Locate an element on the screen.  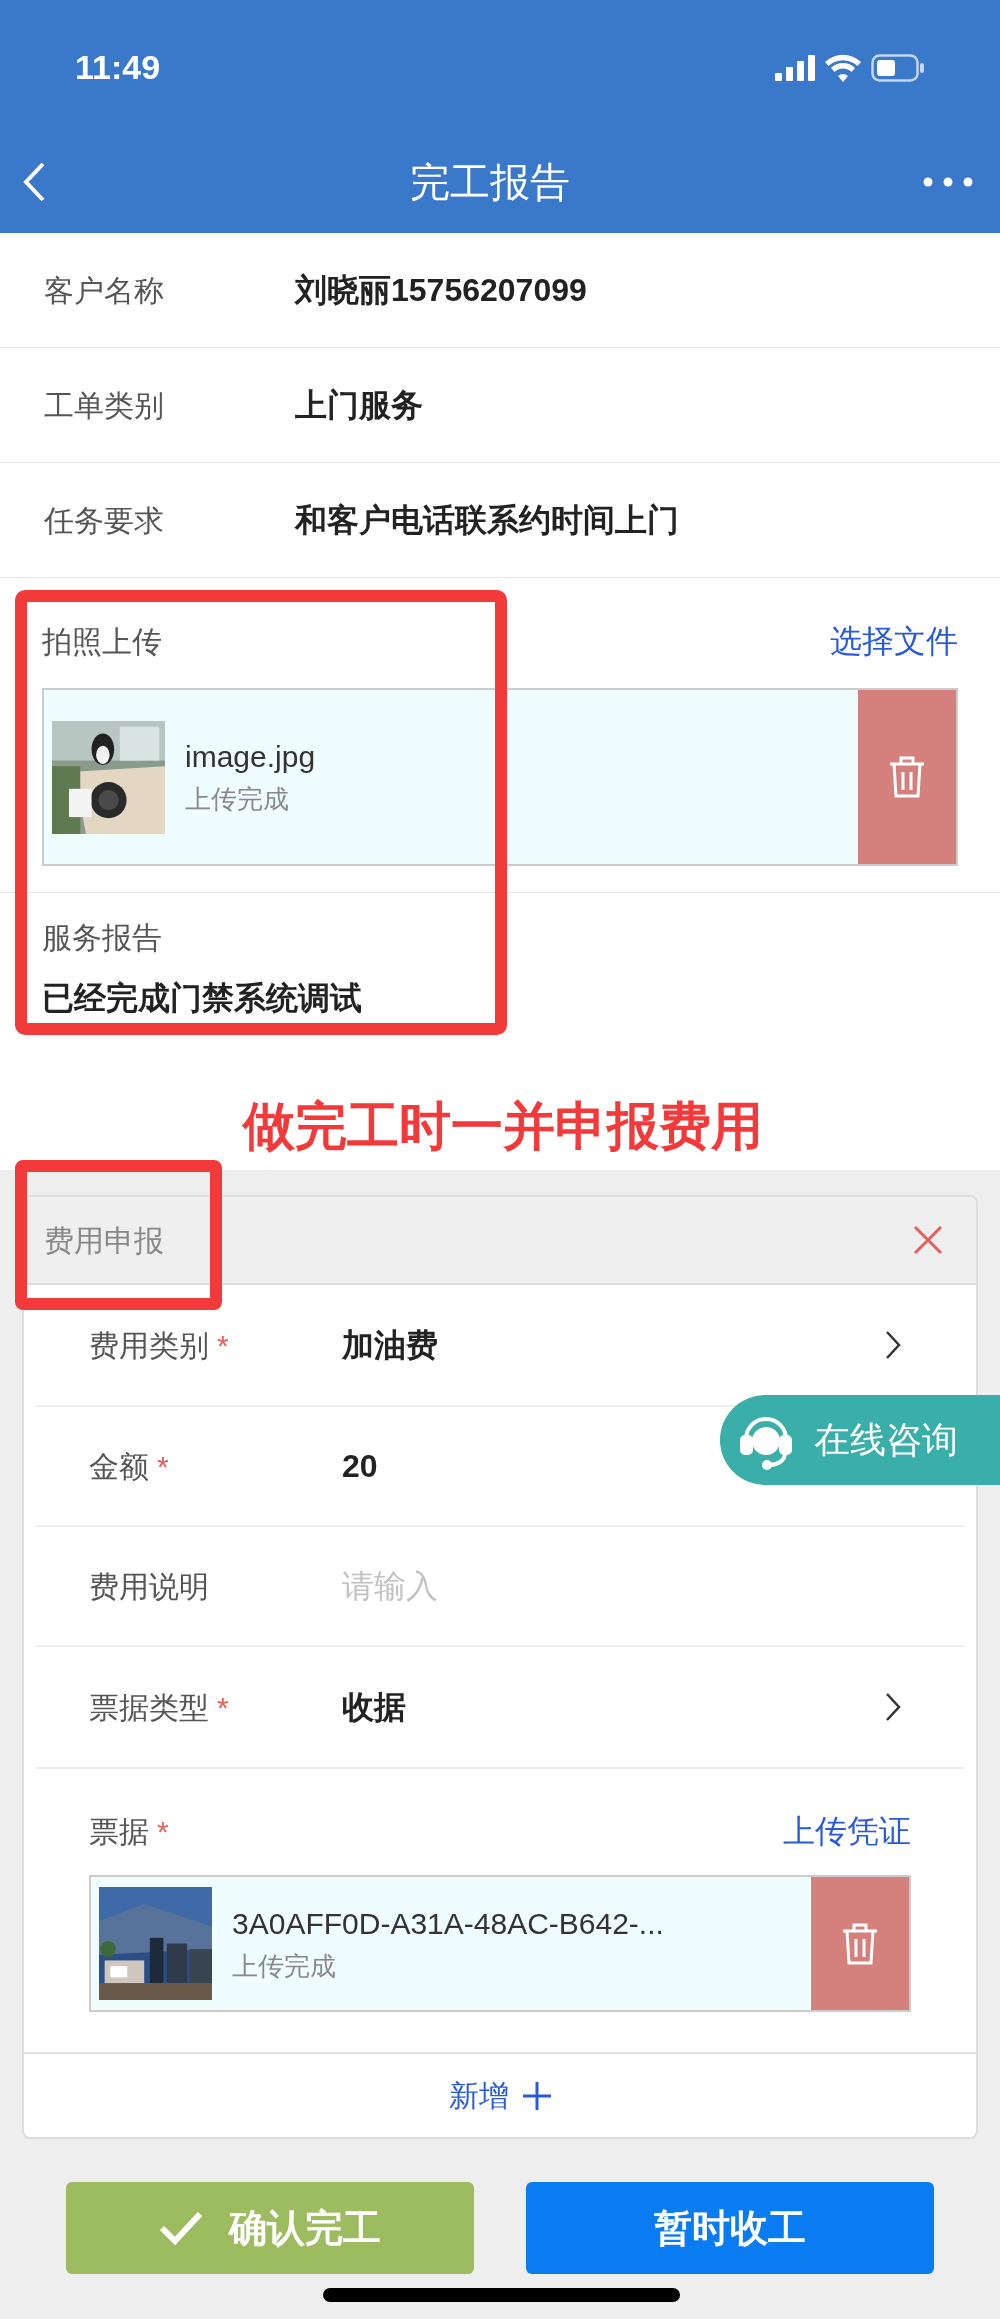
input-field: 请输入 is located at coordinates (462, 1586).